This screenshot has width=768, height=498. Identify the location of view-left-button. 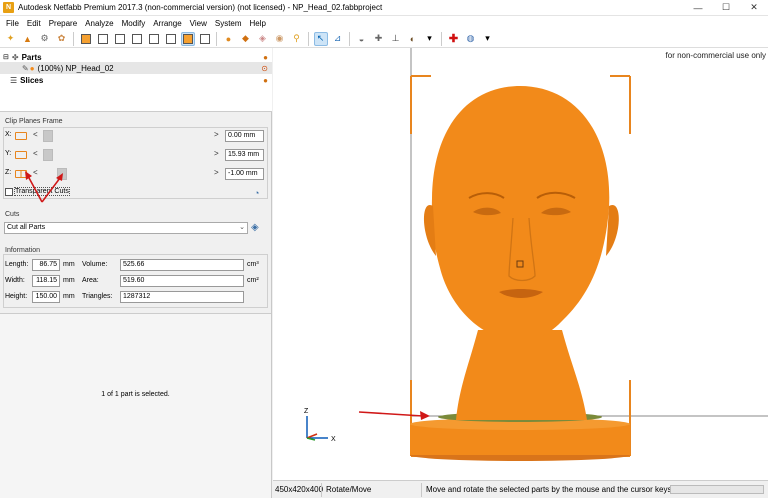
(120, 39).